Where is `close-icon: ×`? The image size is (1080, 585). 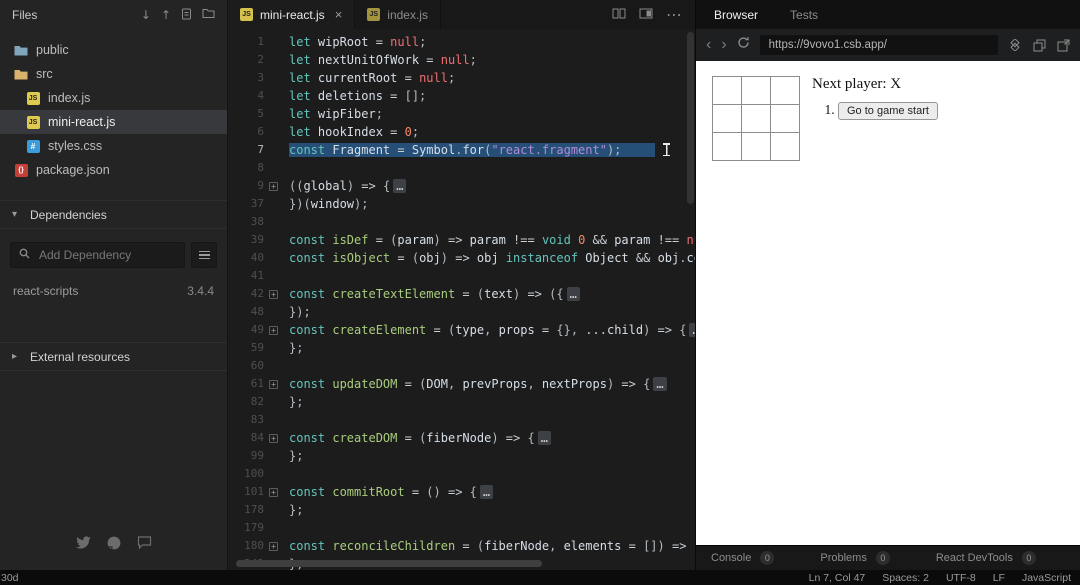 close-icon: × is located at coordinates (339, 14).